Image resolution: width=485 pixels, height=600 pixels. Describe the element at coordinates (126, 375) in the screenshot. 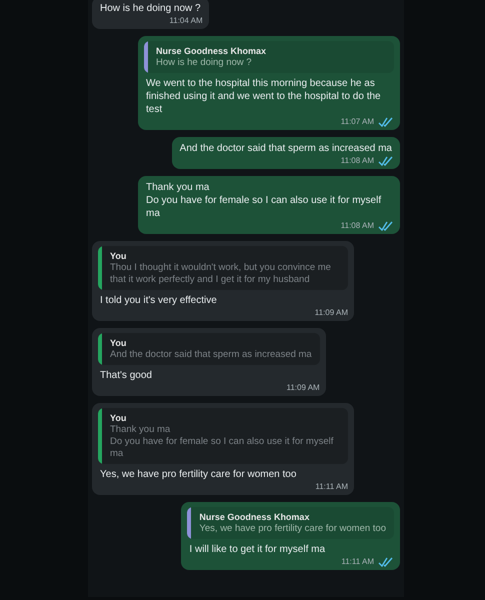

I see `message-text: That's good` at that location.